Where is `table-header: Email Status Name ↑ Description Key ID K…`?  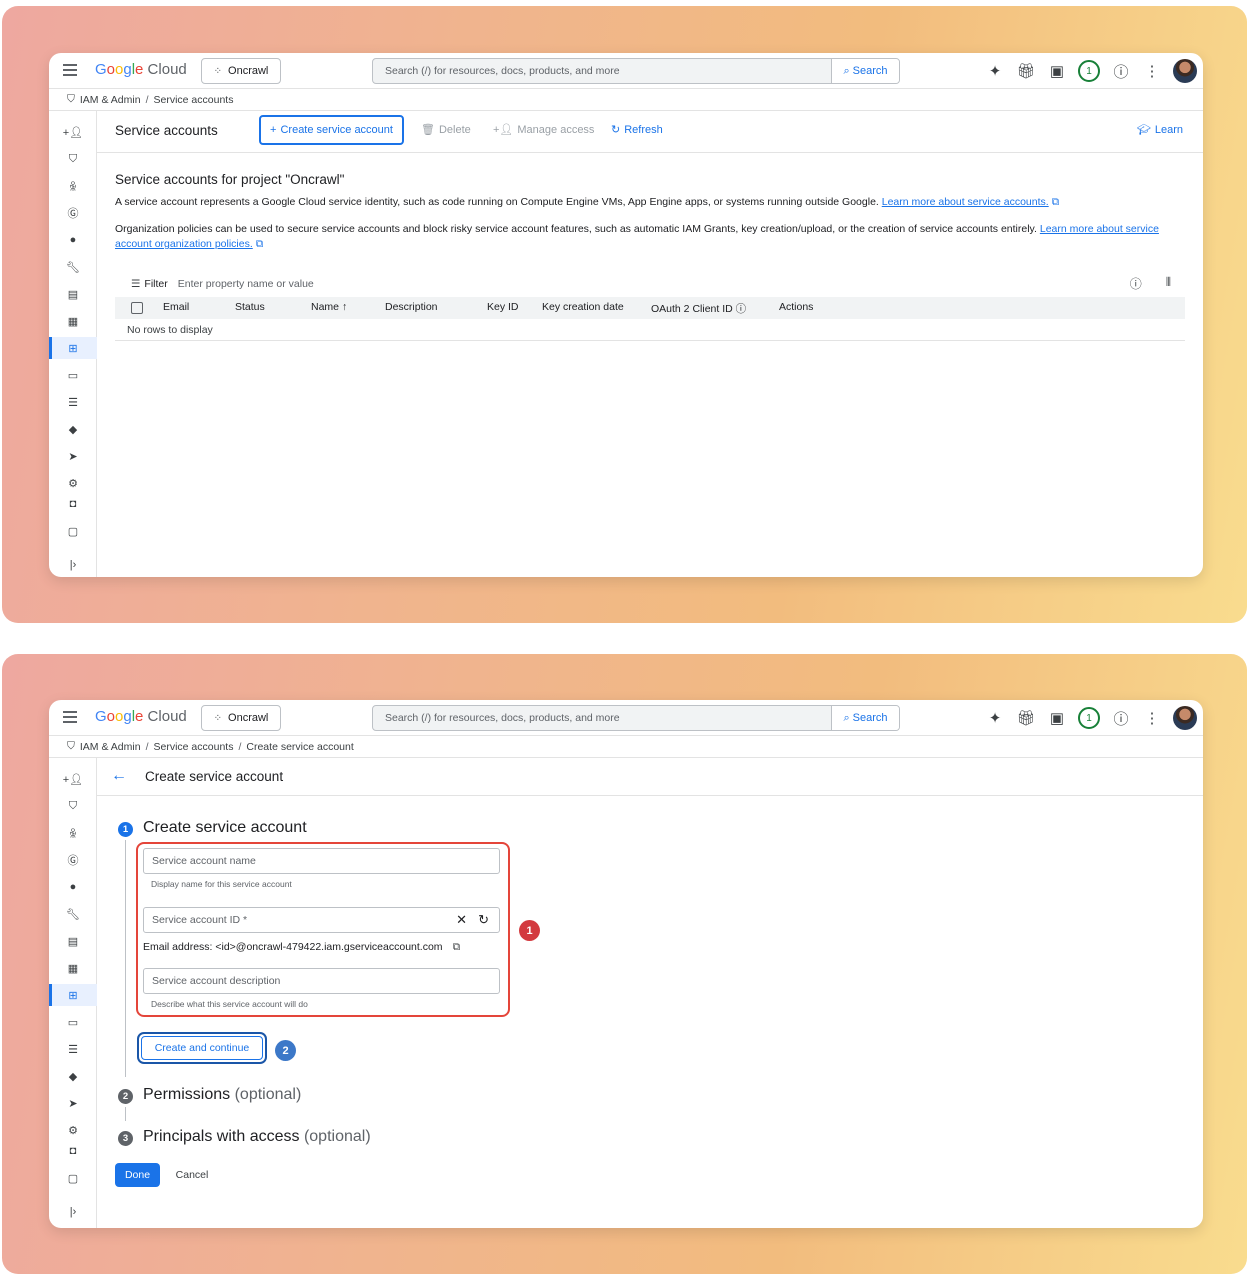 table-header: Email Status Name ↑ Description Key ID K… is located at coordinates (650, 308).